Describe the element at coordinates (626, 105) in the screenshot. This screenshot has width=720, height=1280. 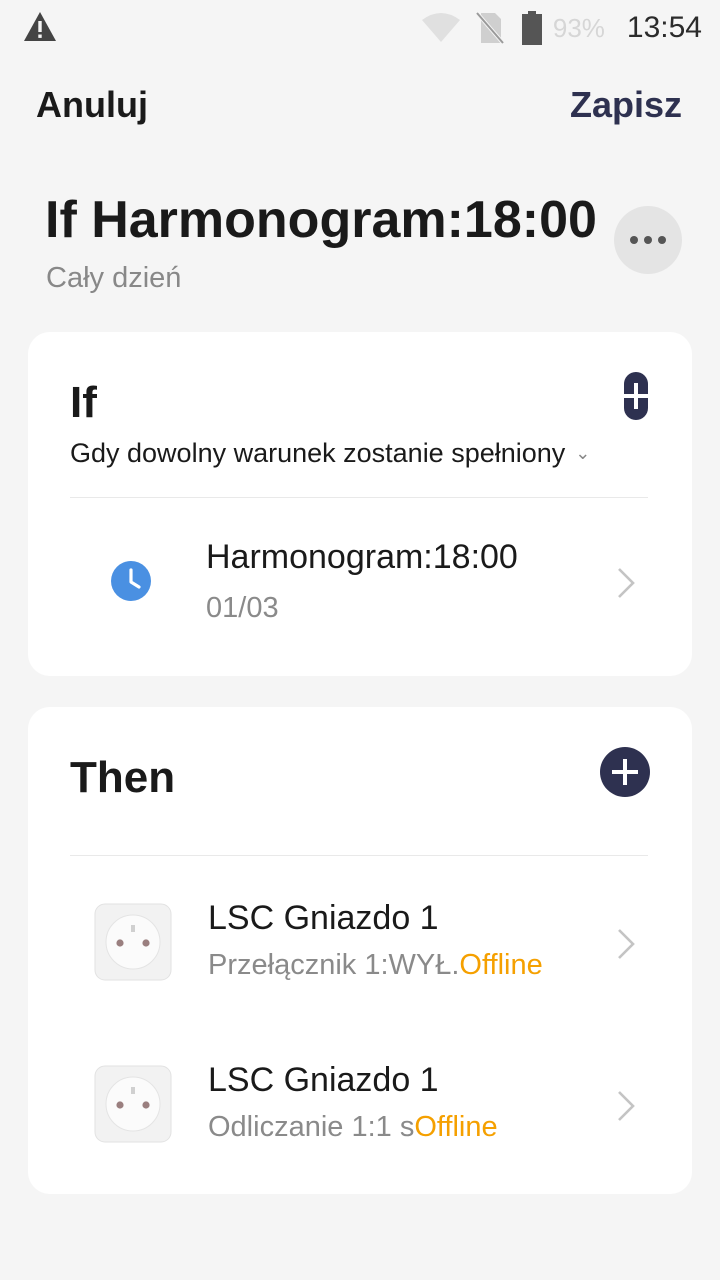
I see `save-button: Zapisz` at that location.